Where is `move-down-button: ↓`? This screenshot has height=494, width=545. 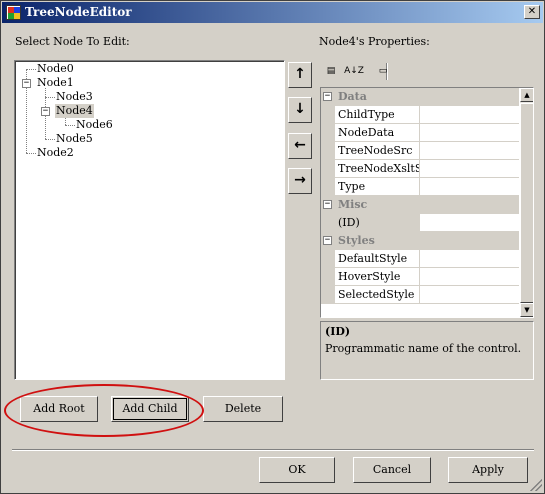 move-down-button: ↓ is located at coordinates (300, 110).